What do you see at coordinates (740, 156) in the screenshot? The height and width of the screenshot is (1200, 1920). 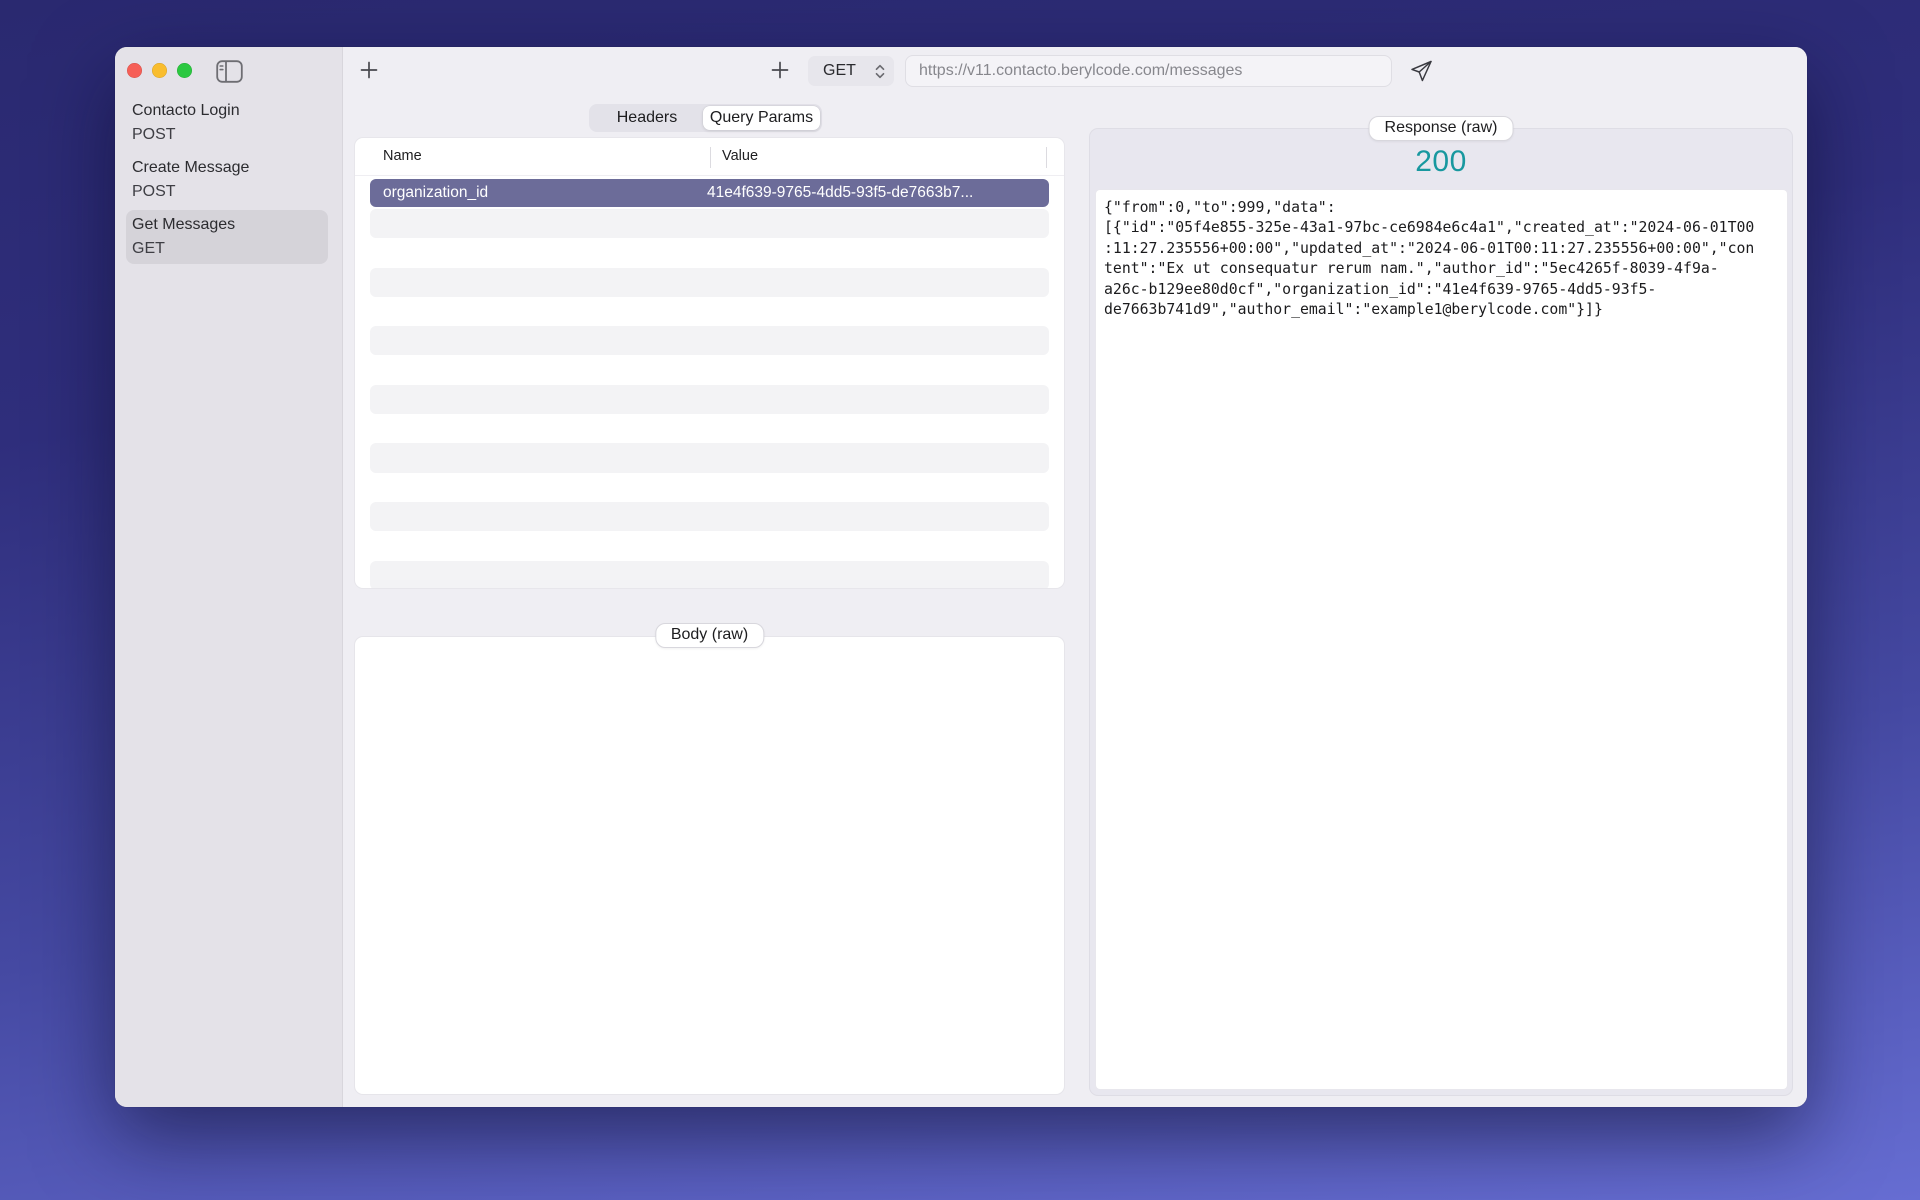 I see `column-header-value: Value` at bounding box center [740, 156].